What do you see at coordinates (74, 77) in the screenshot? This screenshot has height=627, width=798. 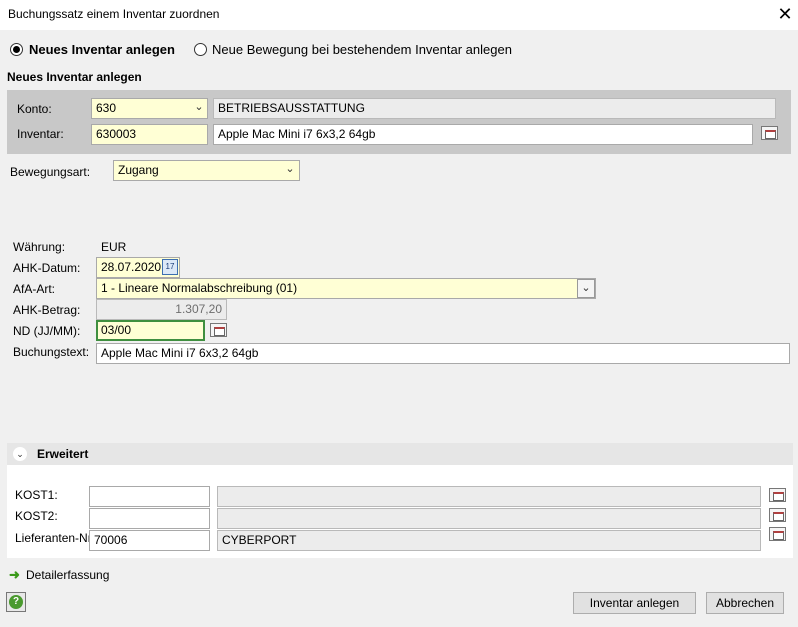 I see `section-title: Neues Inventar anlegen` at bounding box center [74, 77].